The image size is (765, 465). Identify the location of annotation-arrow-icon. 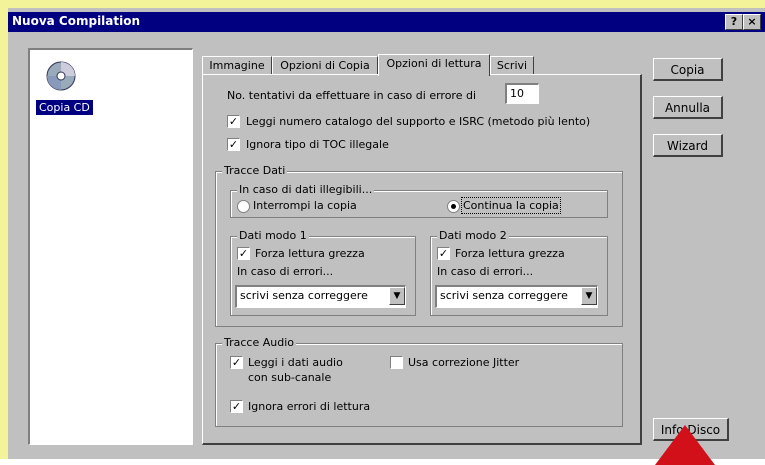
(685, 445).